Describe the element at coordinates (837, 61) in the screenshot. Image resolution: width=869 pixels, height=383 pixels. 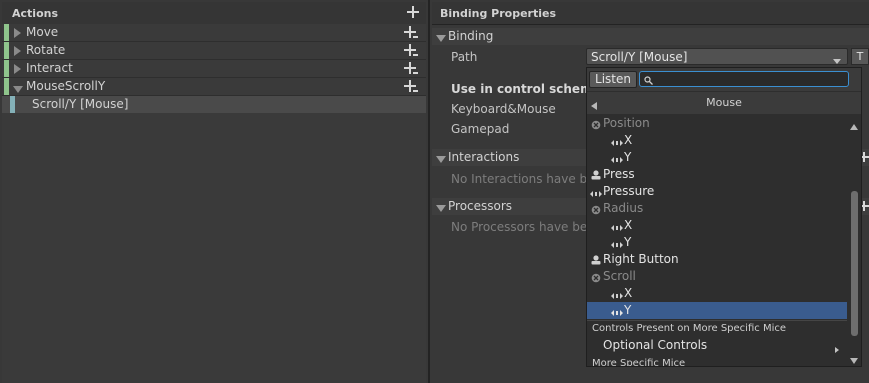
I see `dropdown-arrow-icon` at that location.